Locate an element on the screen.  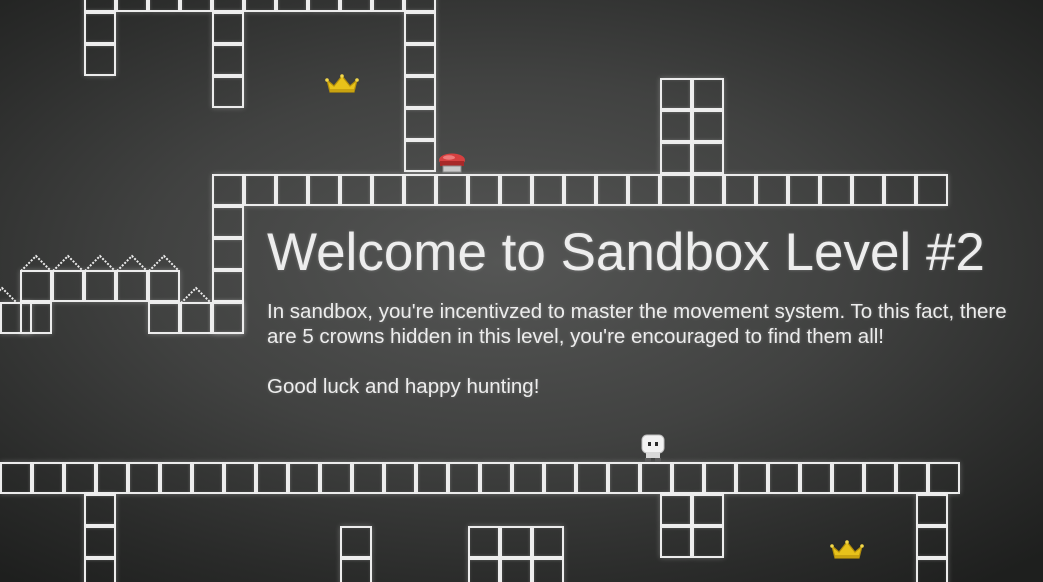
switch-button-icon is located at coordinates (452, 163).